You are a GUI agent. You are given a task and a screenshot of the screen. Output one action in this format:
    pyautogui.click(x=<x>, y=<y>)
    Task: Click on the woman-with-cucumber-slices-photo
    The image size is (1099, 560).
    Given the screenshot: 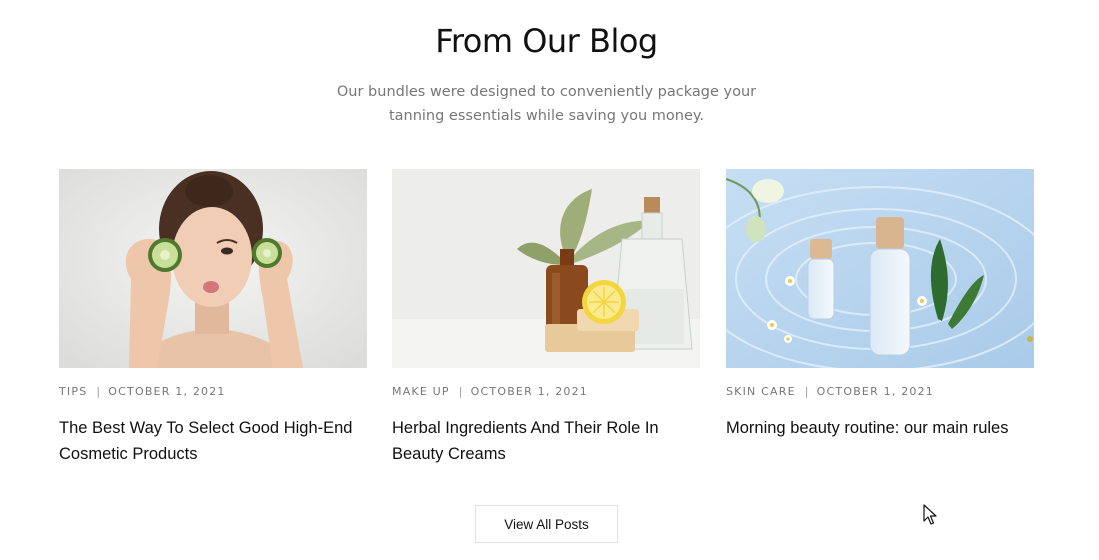 What is the action you would take?
    pyautogui.click(x=213, y=268)
    